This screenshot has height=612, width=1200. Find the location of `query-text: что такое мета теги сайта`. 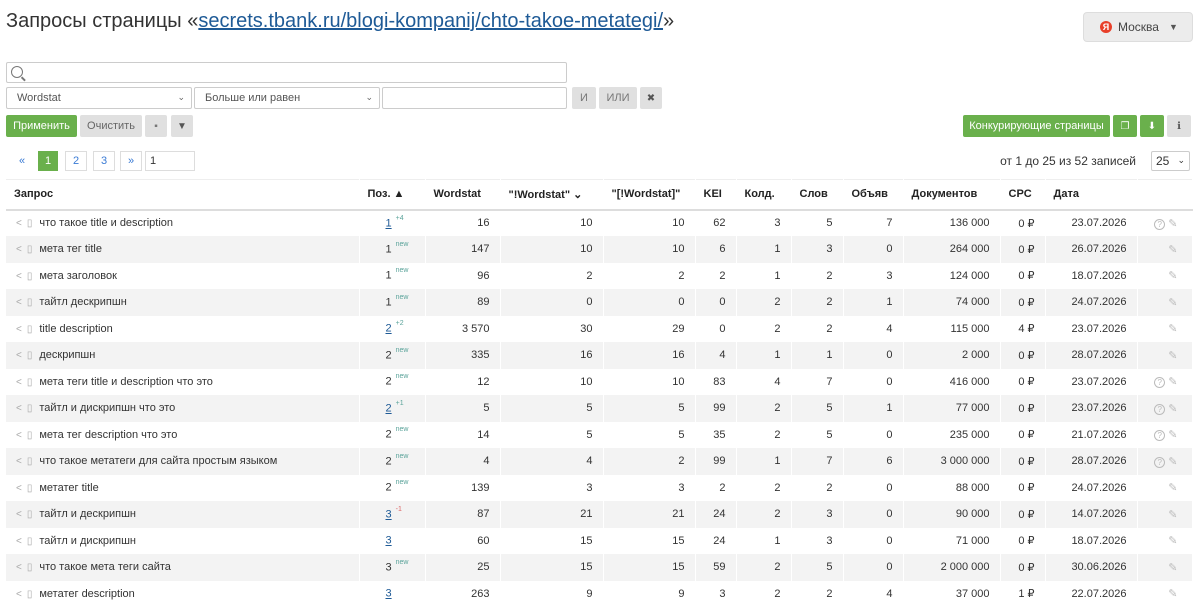

query-text: что такое мета теги сайта is located at coordinates (105, 567).